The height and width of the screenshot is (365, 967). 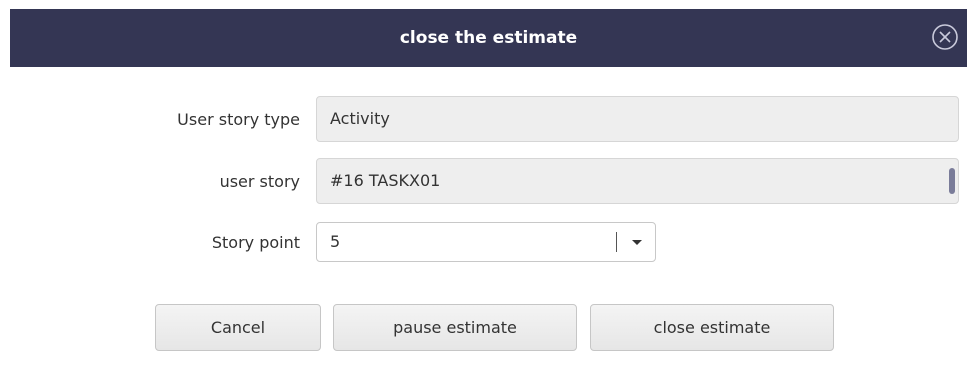 I want to click on story-point-select: 5, so click(x=486, y=242).